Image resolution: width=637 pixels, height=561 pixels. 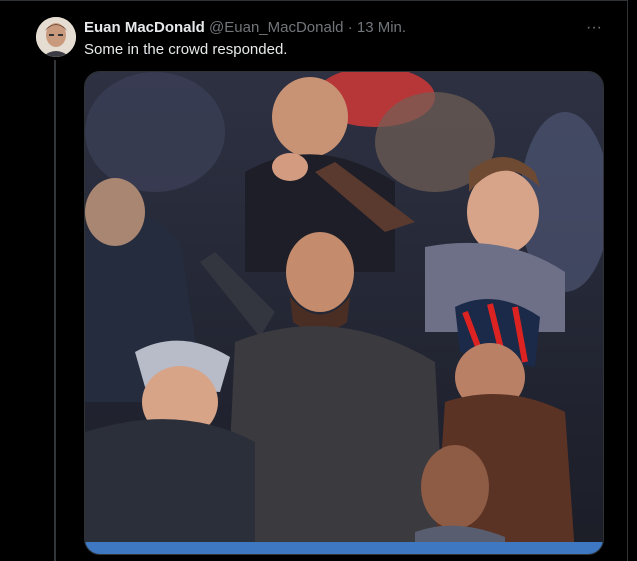 I want to click on avatar-image, so click(x=56, y=37).